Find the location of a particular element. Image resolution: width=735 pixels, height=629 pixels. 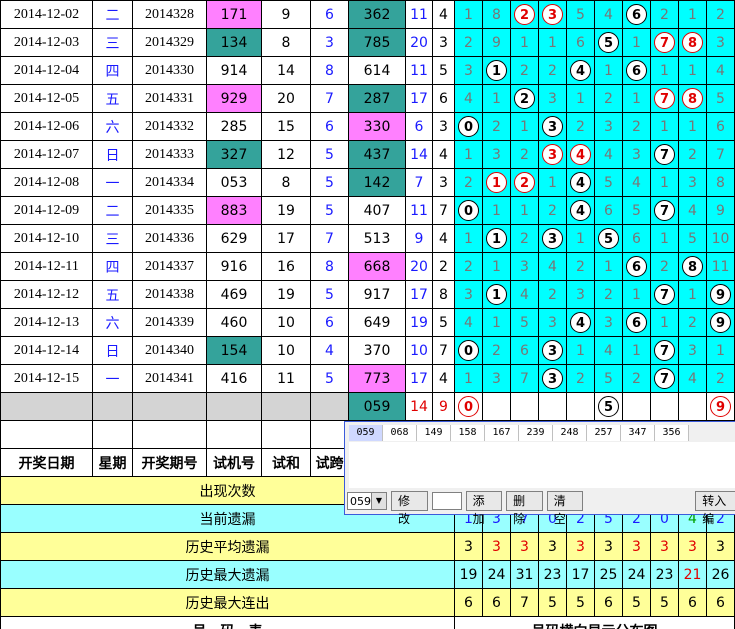

distribution-cell-1: 1 is located at coordinates (496, 294).